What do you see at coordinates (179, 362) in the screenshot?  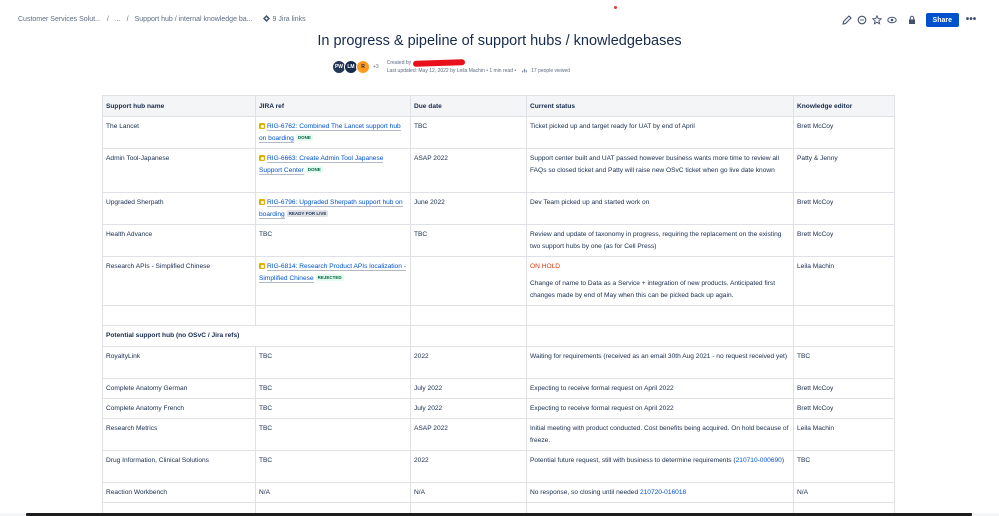 I see `hub-name: RoyaltyLink` at bounding box center [179, 362].